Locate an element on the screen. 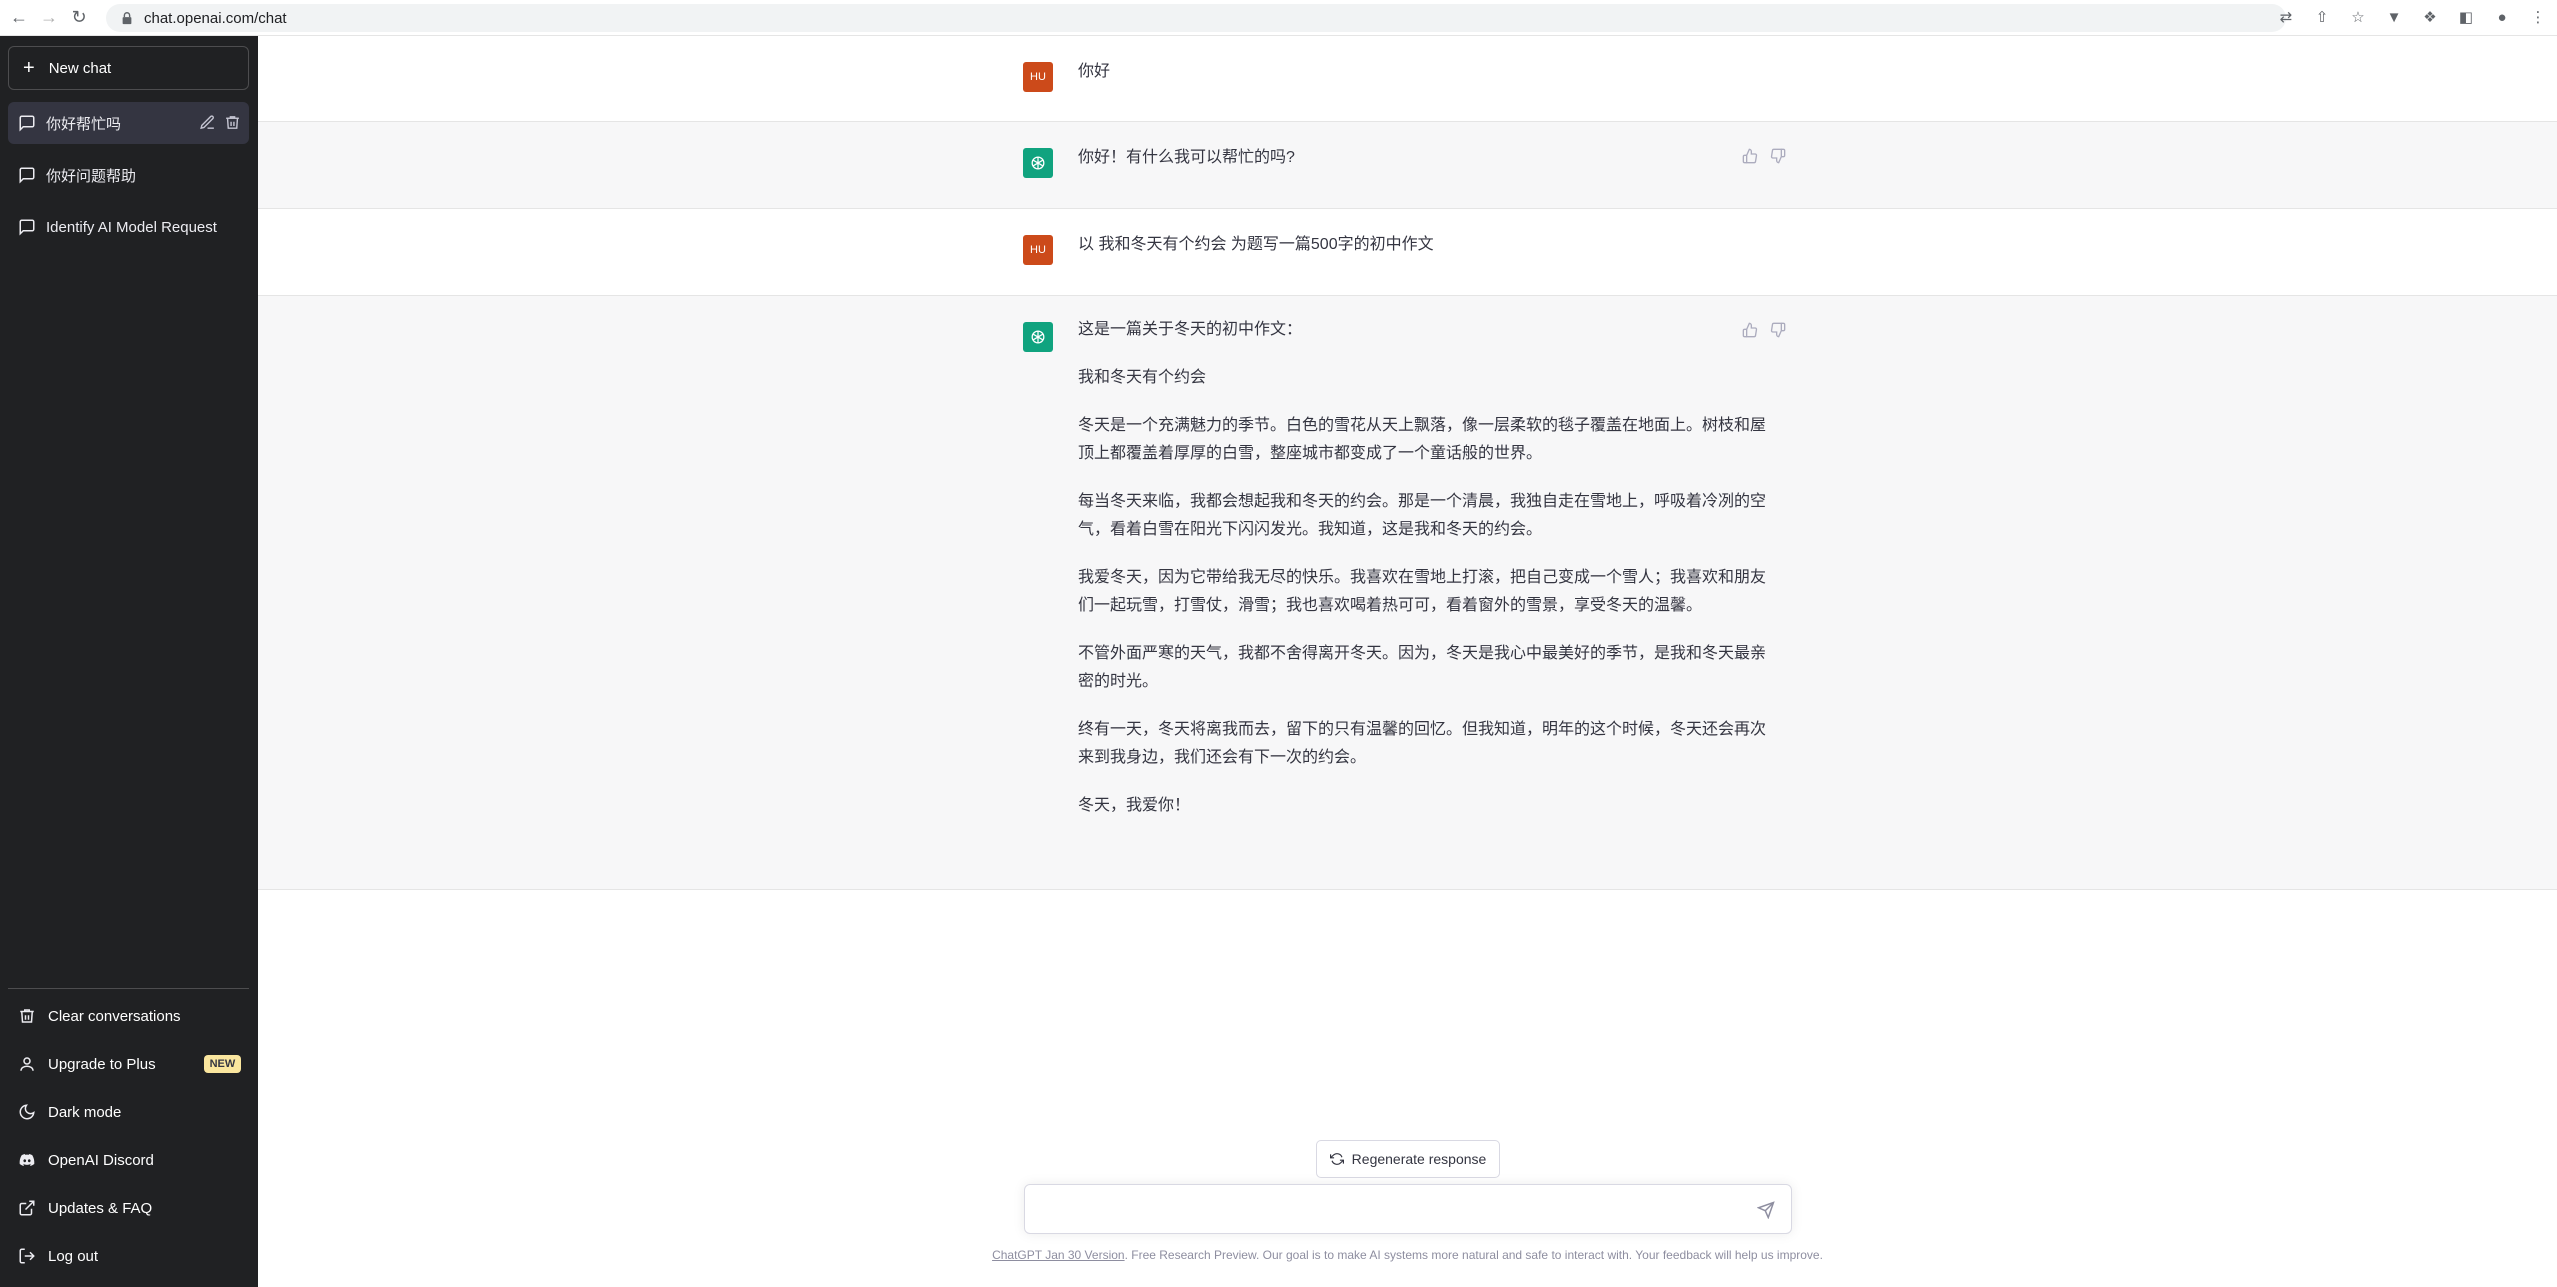  new-chat-label: New chat is located at coordinates (80, 68).